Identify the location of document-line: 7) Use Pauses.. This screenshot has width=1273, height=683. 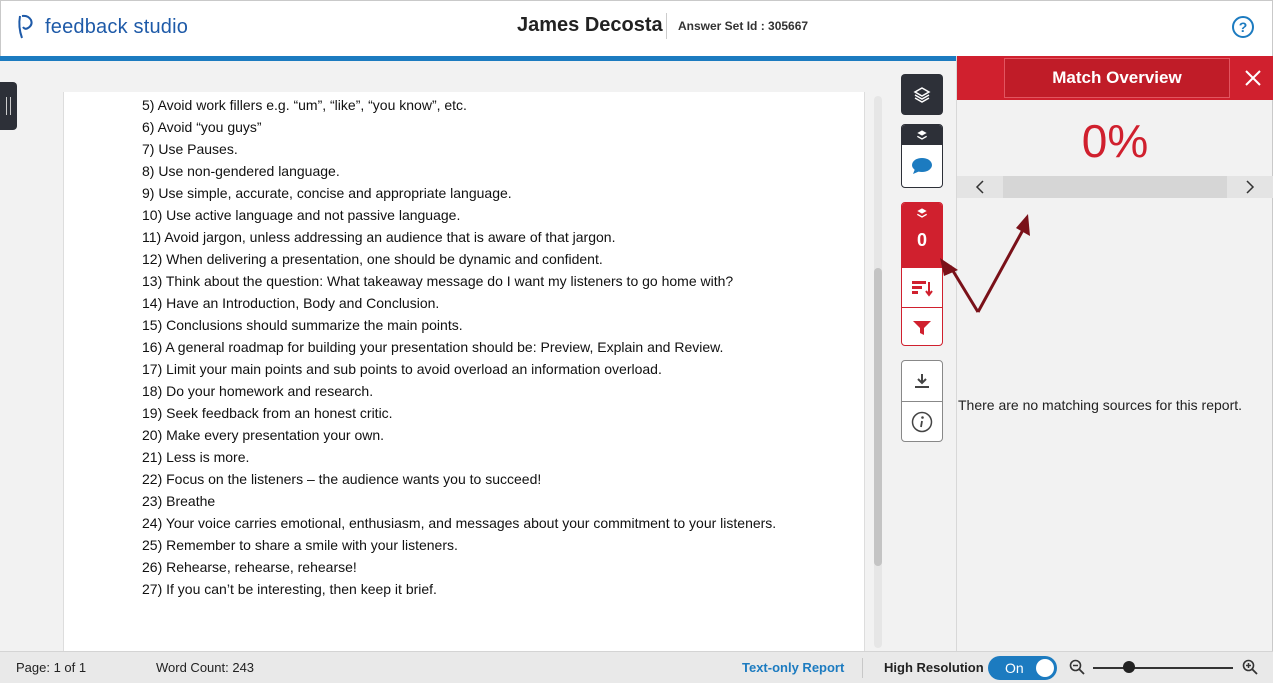
(190, 149).